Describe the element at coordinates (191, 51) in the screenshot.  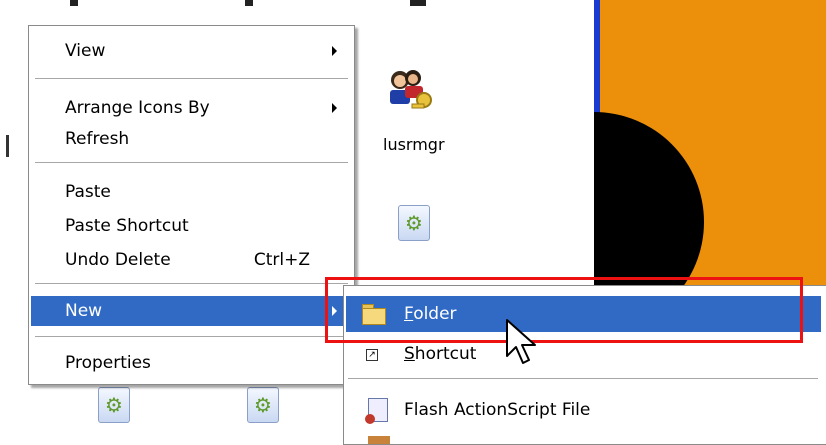
I see `menu-item-view: View` at that location.